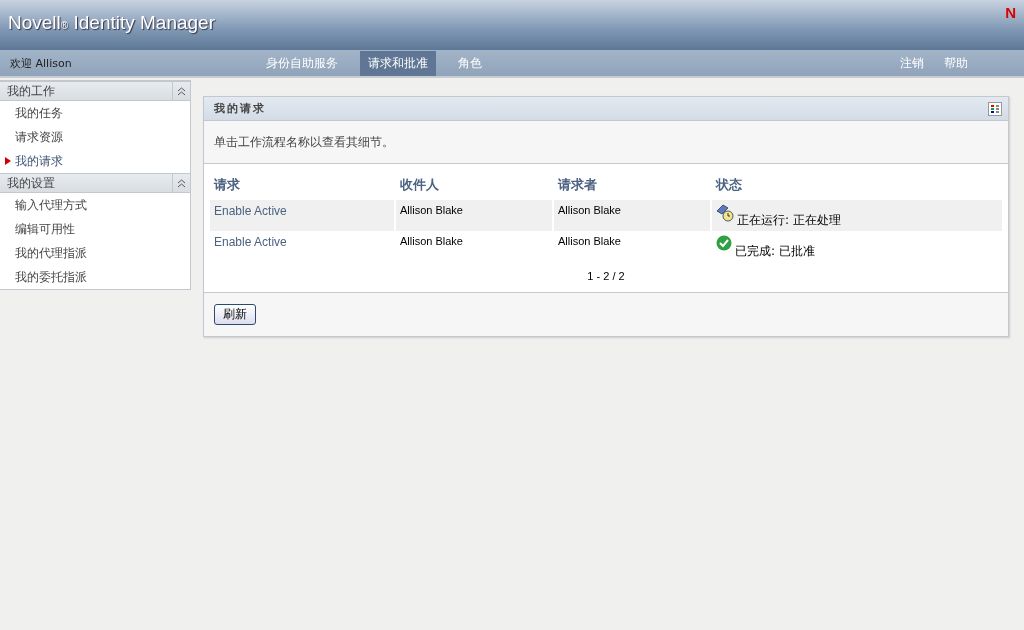  I want to click on status-text: 已完成: 已批准, so click(775, 251).